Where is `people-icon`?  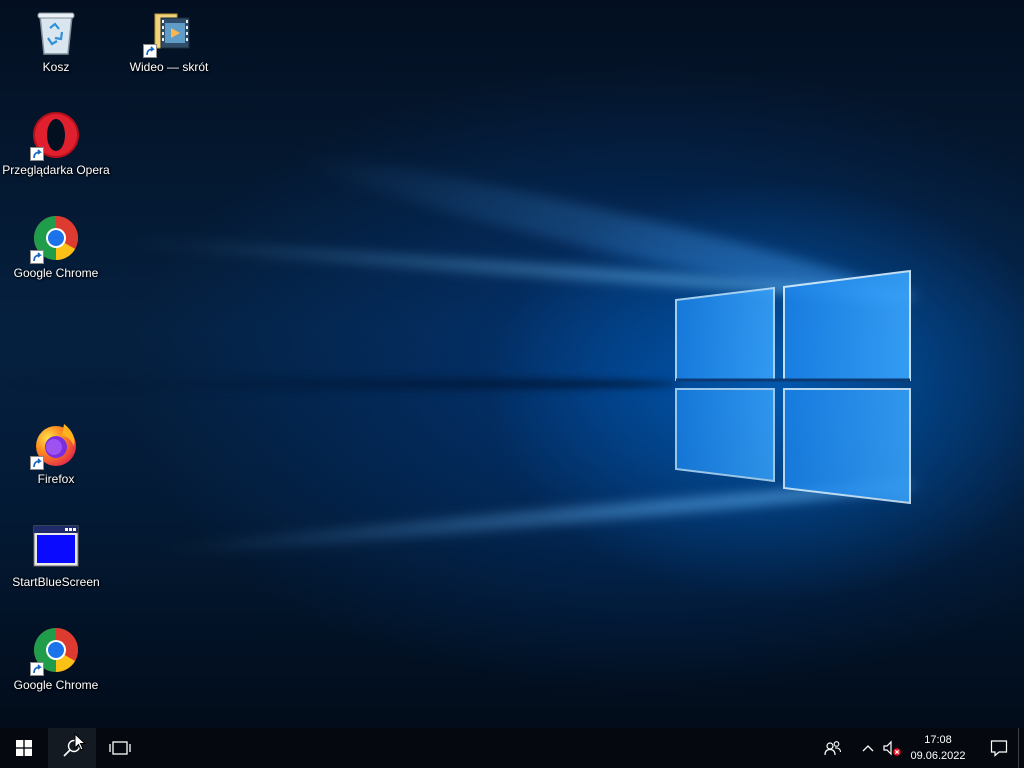 people-icon is located at coordinates (833, 748).